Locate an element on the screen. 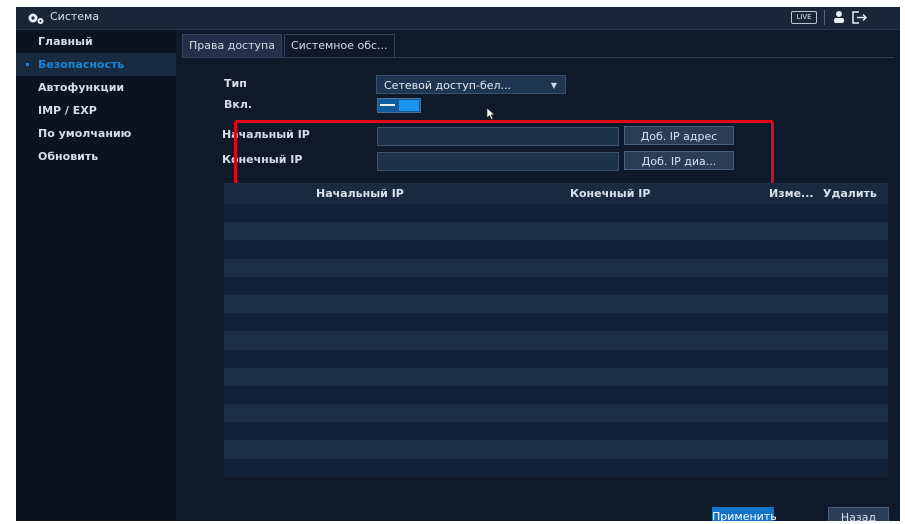 The width and height of the screenshot is (905, 524). sidebar-item-imp-exp: IMP / EXP is located at coordinates (96, 110).